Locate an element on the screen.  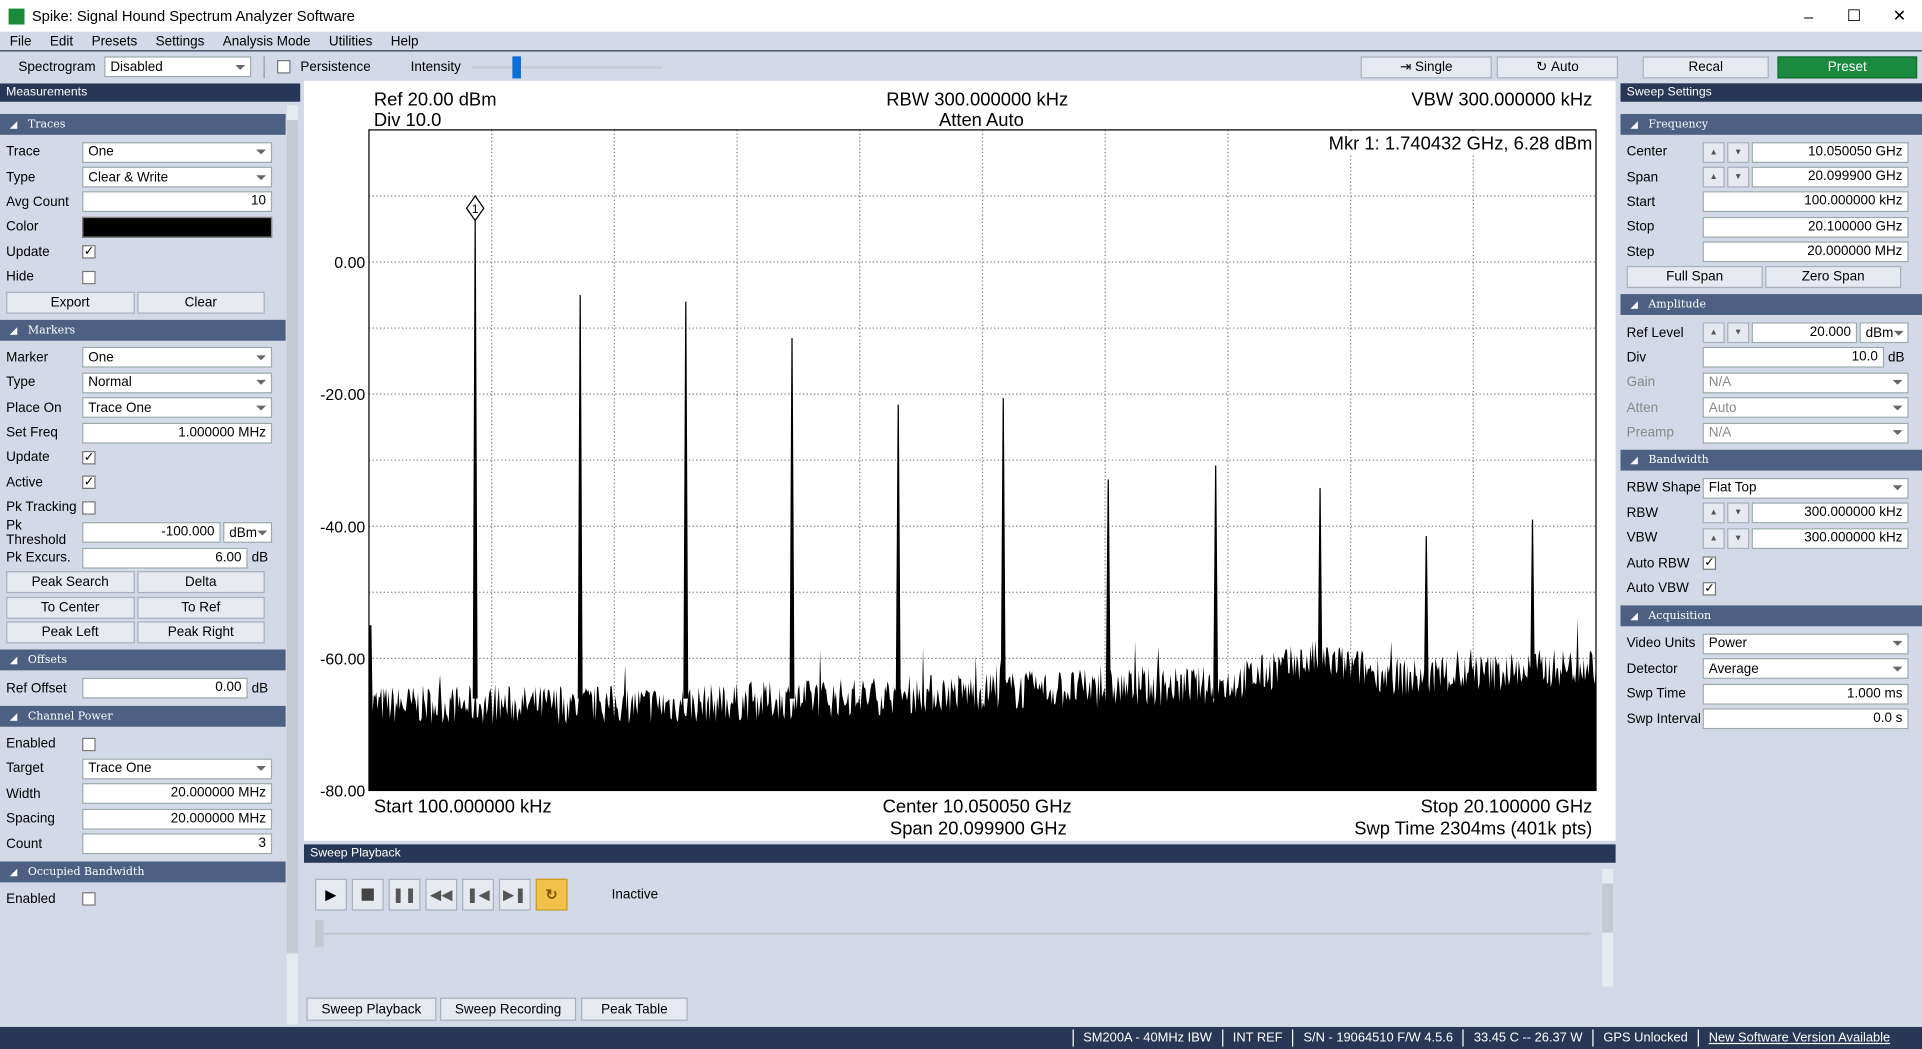
vbw-decrement-button: ▼ is located at coordinates (1738, 538).